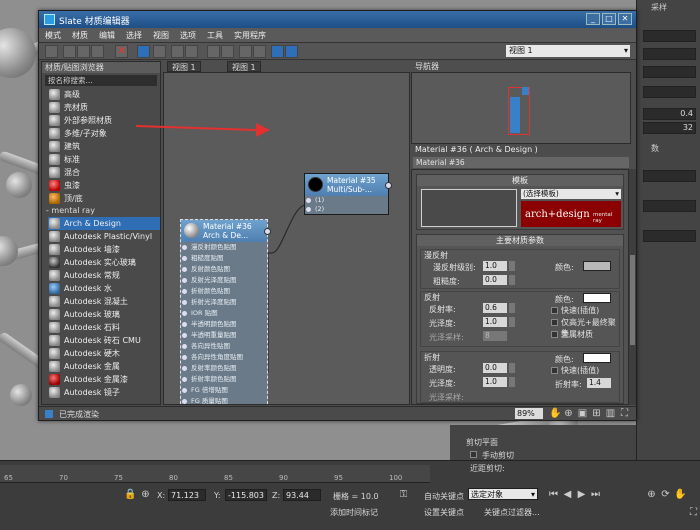 The height and width of the screenshot is (530, 700). I want to click on material-list-item: 建筑, so click(104, 146).